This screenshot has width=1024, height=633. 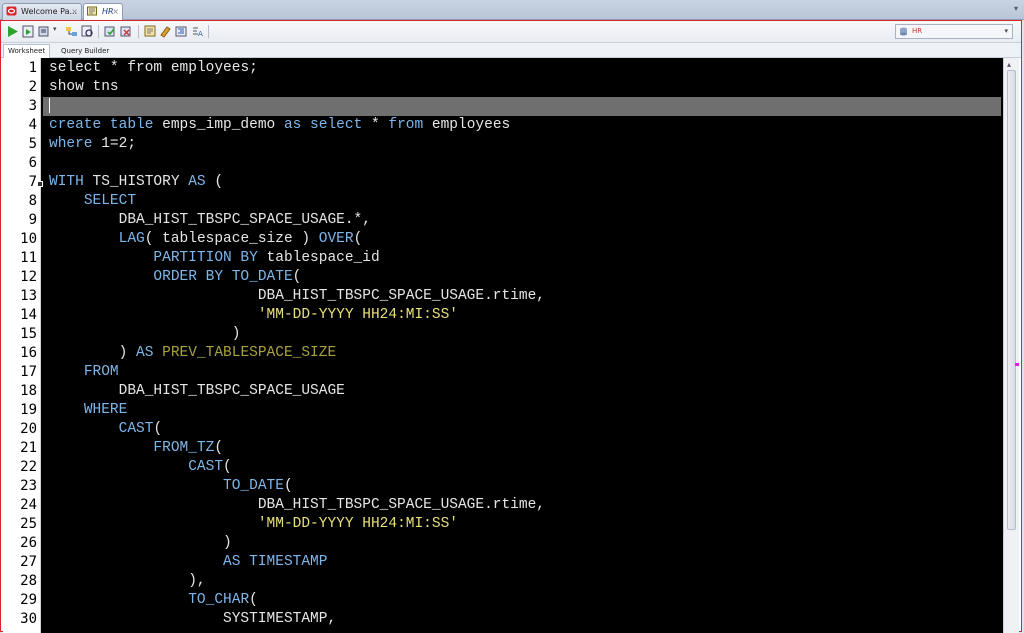 What do you see at coordinates (28, 334) in the screenshot?
I see `line-number: 15` at bounding box center [28, 334].